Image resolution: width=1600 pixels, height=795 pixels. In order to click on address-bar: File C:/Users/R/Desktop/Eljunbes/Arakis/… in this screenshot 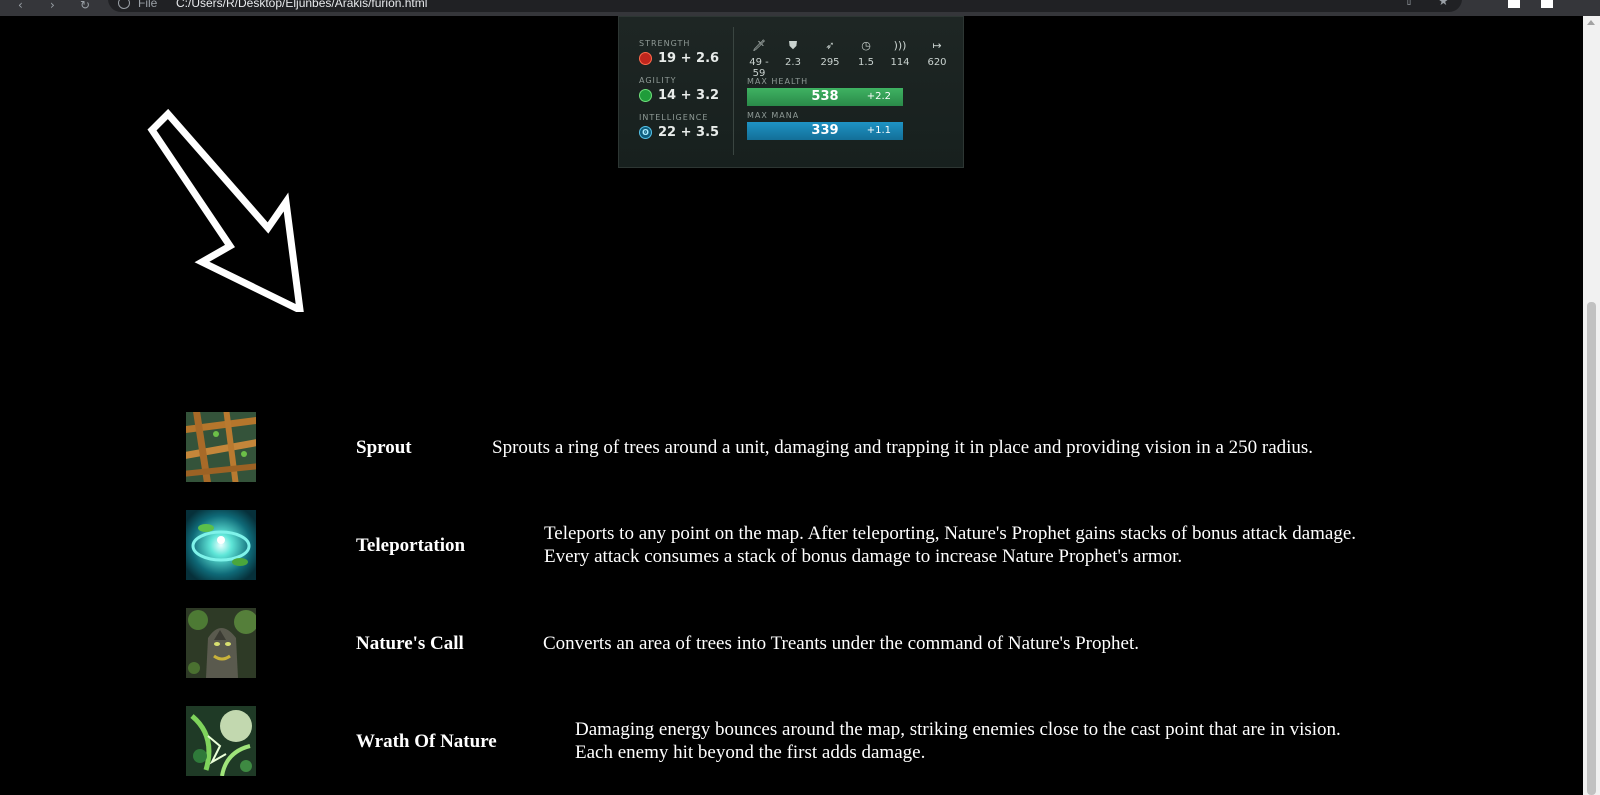, I will do `click(785, 6)`.